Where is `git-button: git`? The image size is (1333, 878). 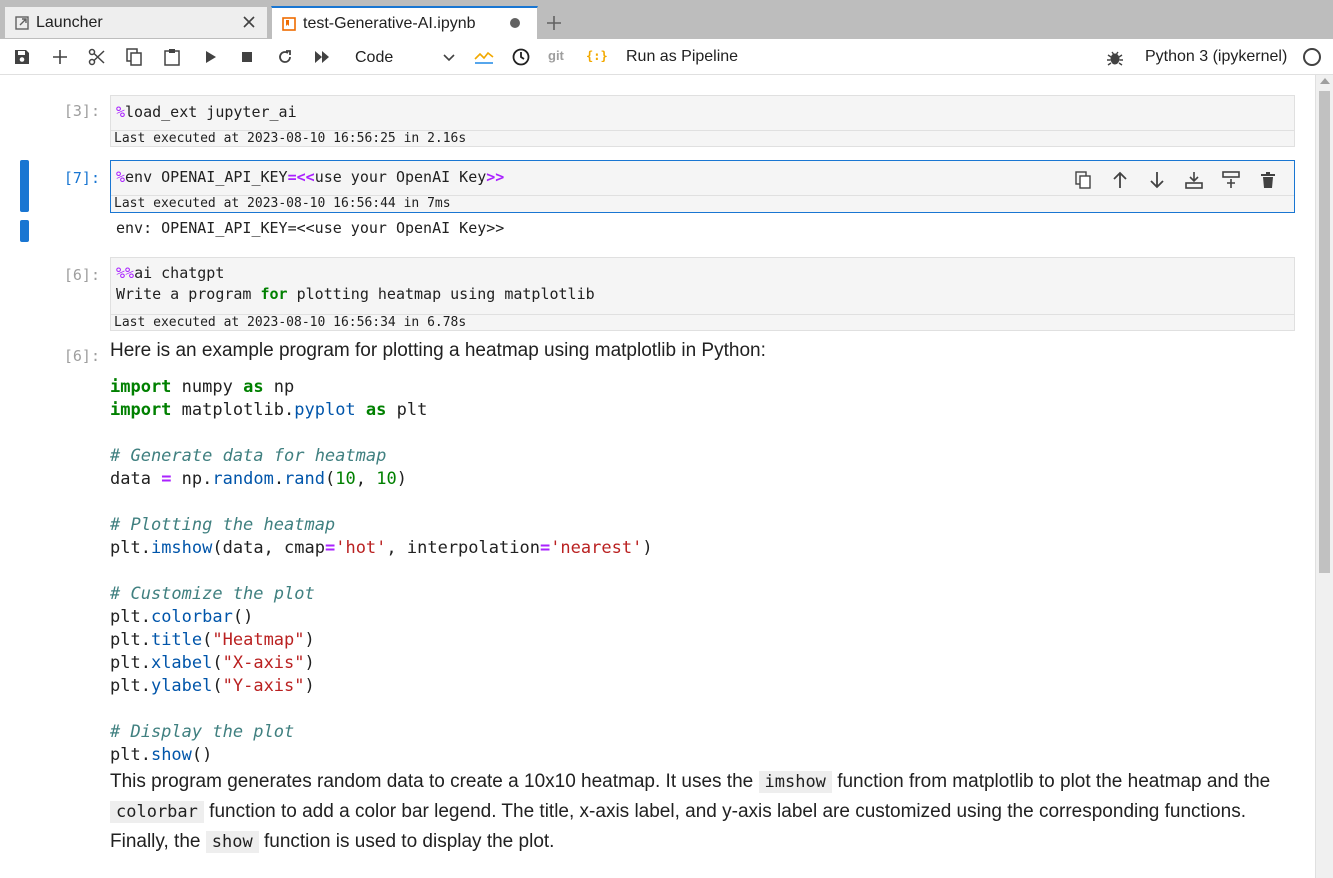 git-button: git is located at coordinates (556, 55).